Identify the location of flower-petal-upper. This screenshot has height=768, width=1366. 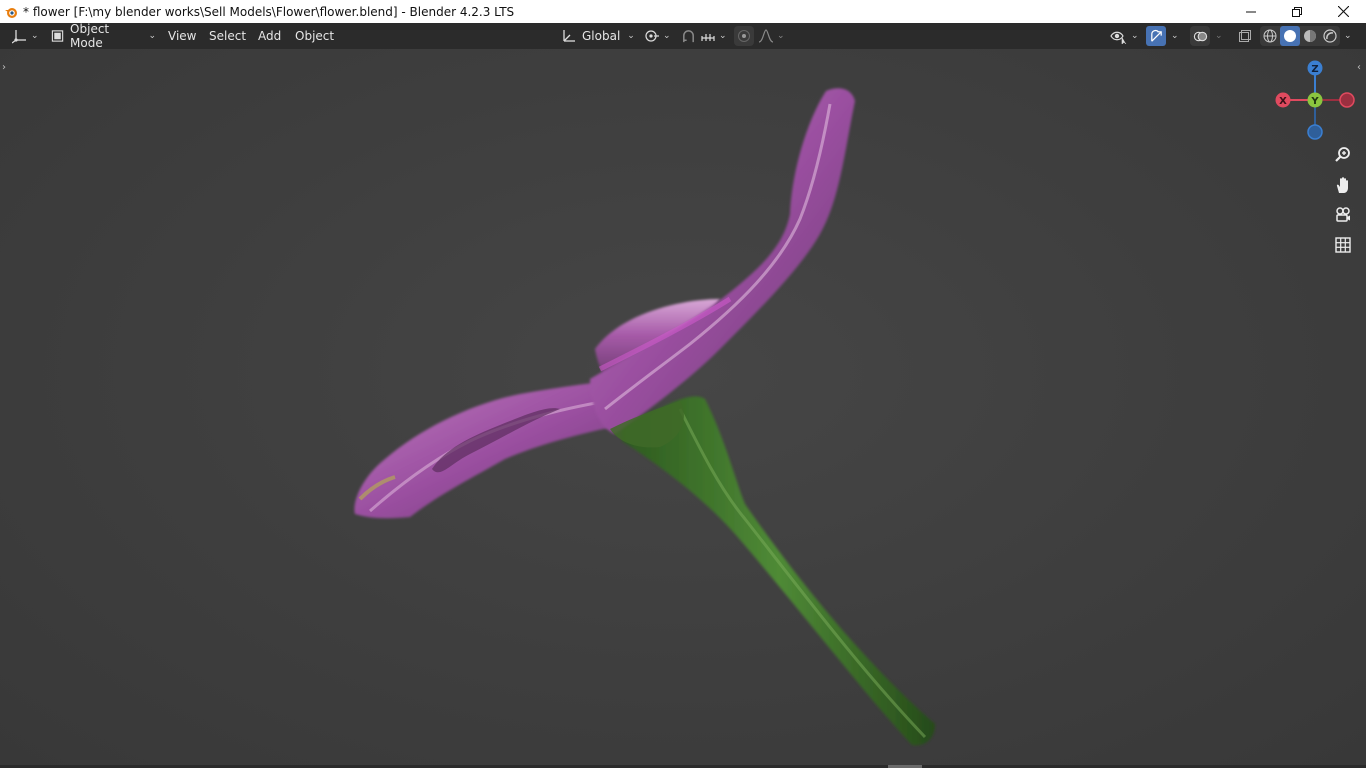
(722, 261).